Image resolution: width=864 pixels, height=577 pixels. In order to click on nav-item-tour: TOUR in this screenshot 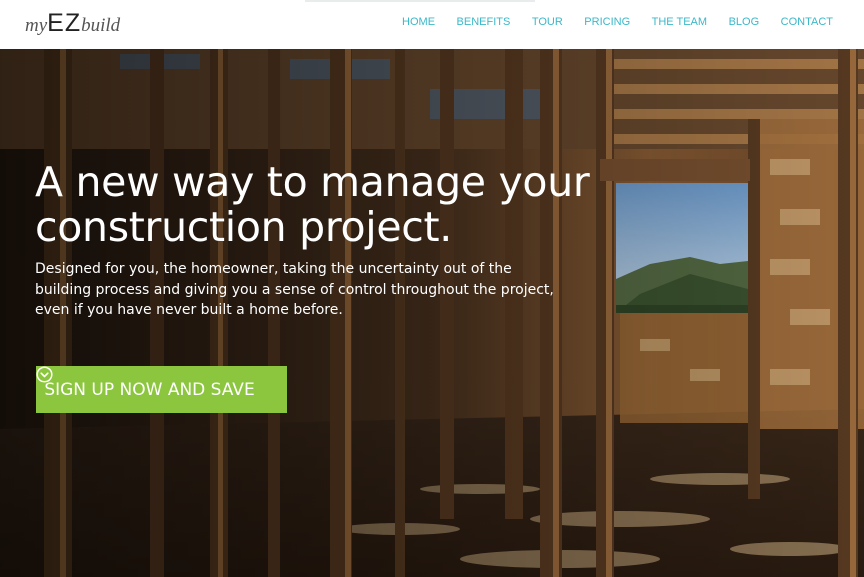, I will do `click(547, 22)`.